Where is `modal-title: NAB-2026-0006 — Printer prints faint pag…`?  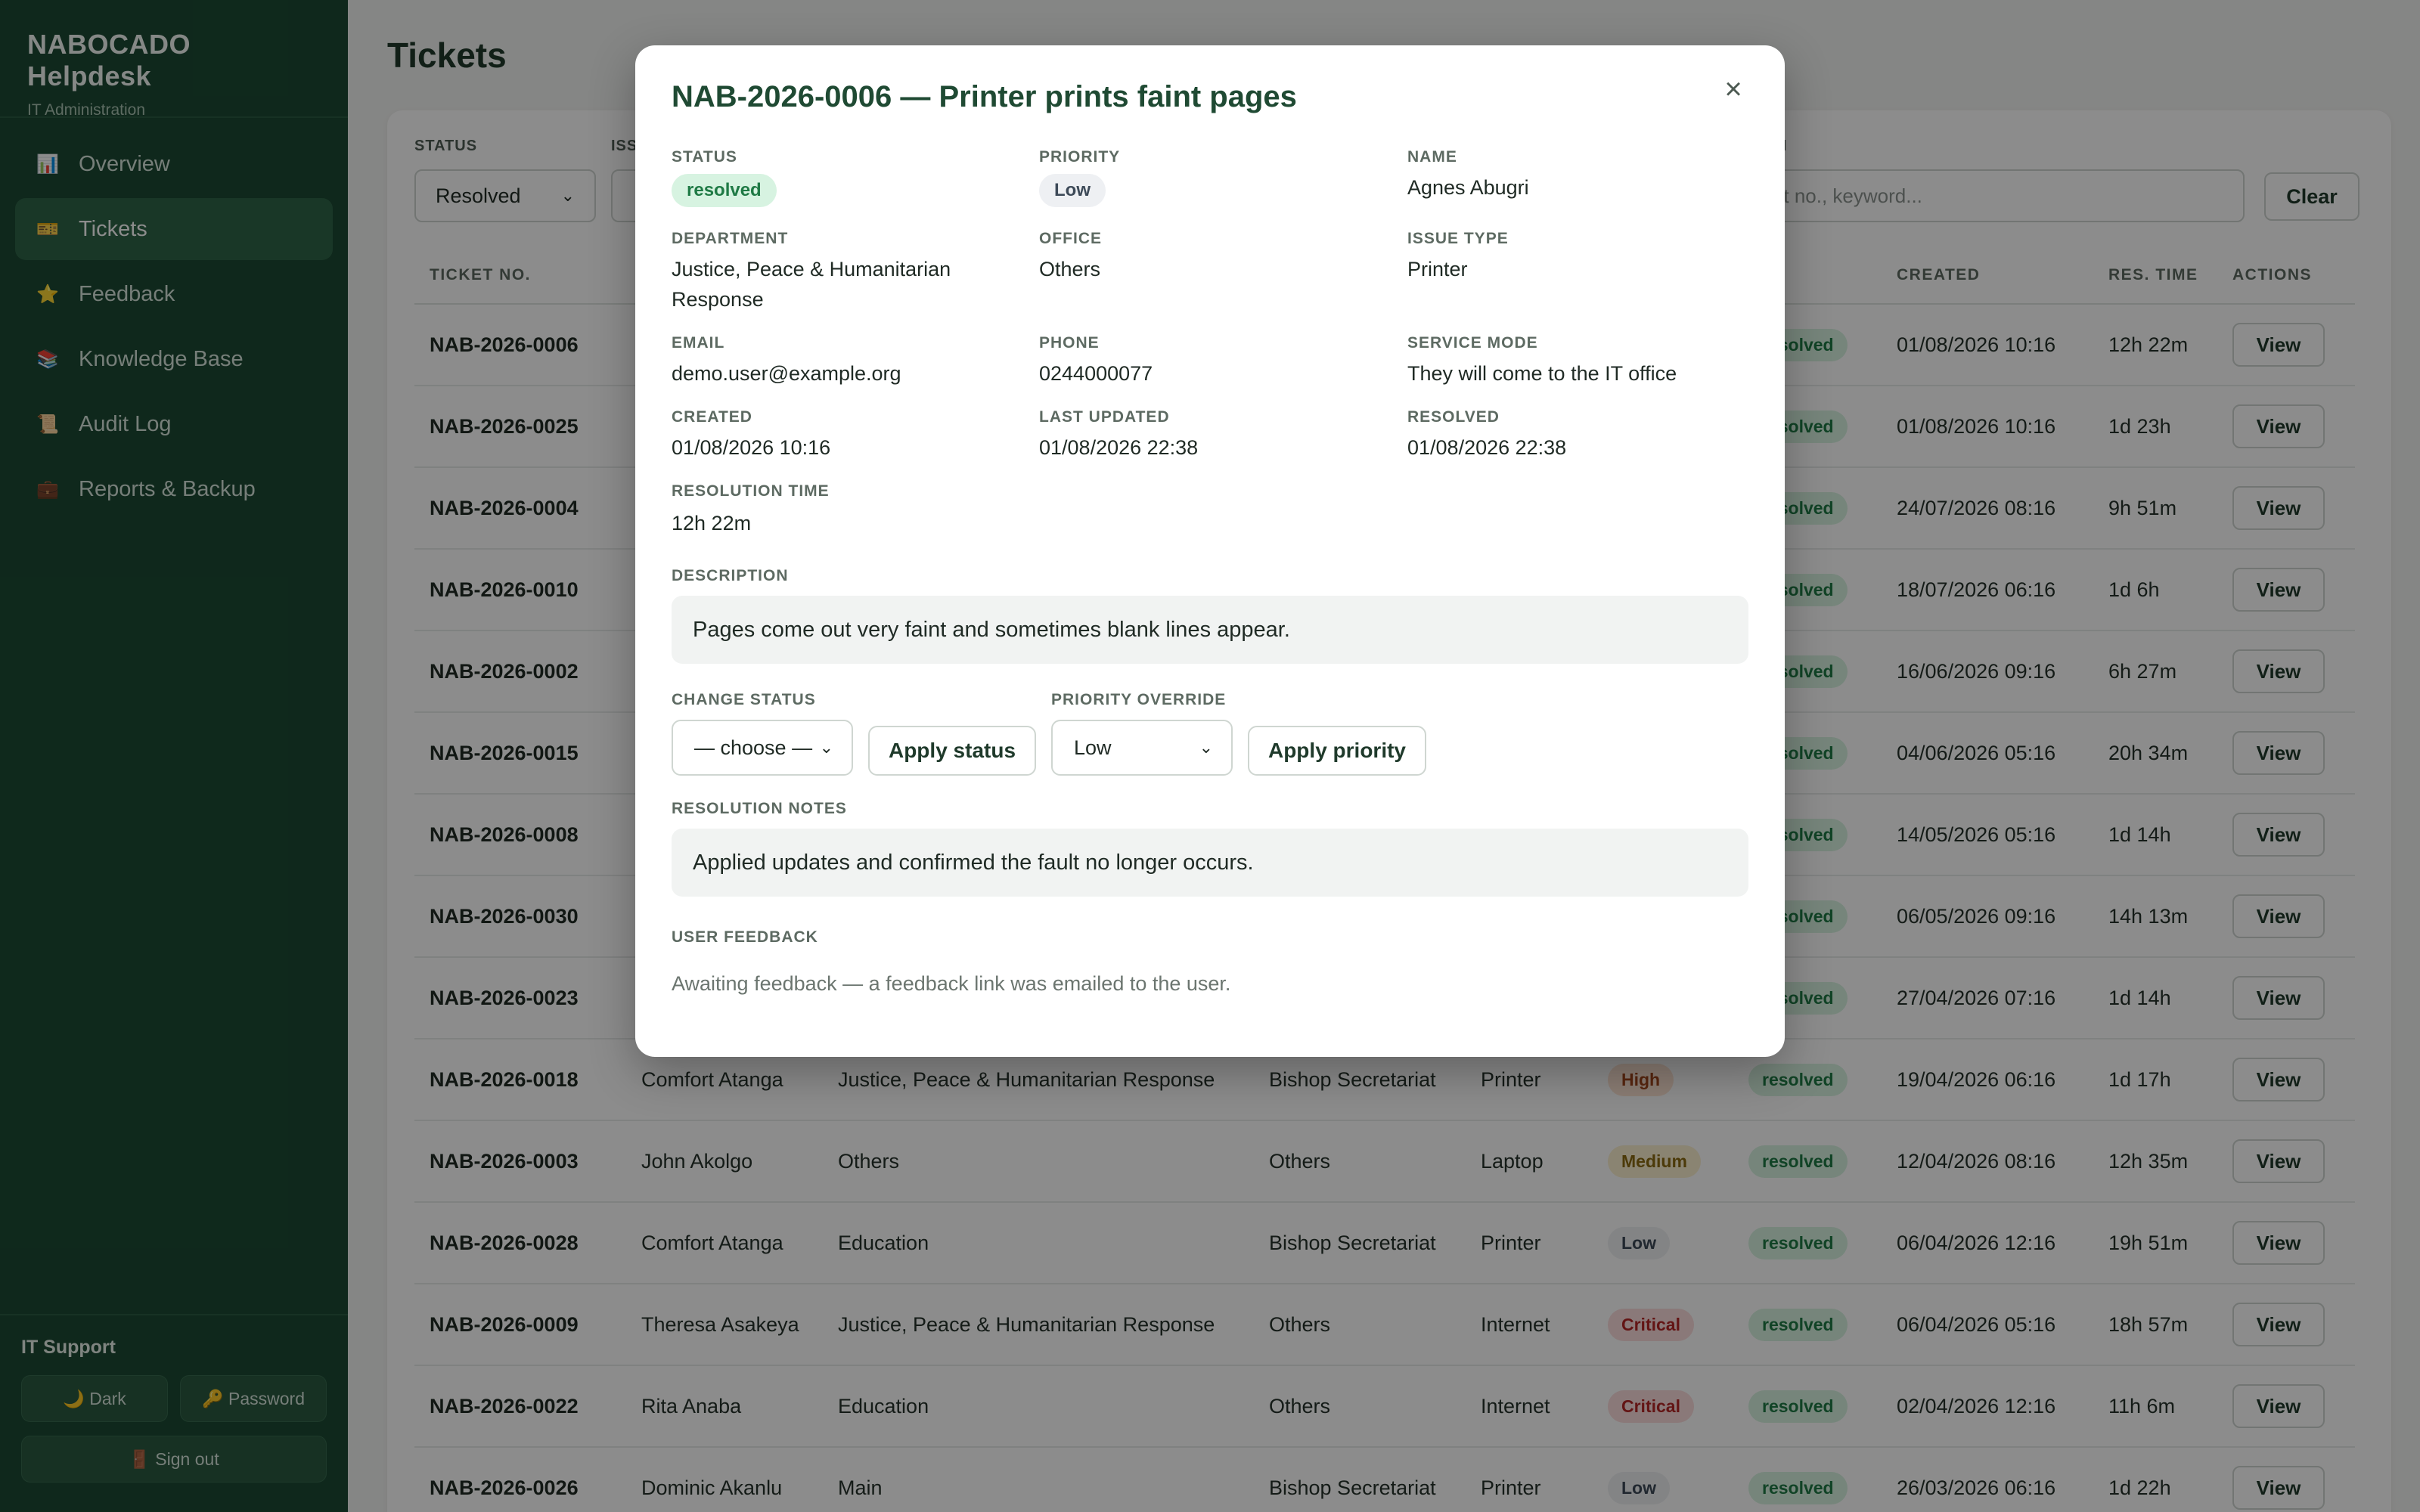
modal-title: NAB-2026-0006 — Printer prints faint pag… is located at coordinates (984, 96).